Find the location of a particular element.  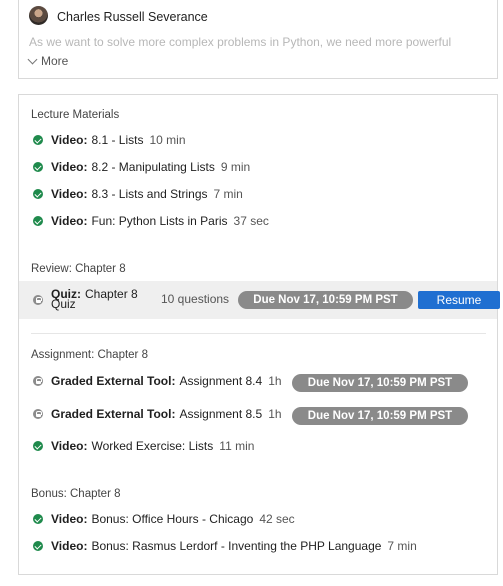

section-title-bonus: Bonus: Chapter 8 is located at coordinates (76, 494).